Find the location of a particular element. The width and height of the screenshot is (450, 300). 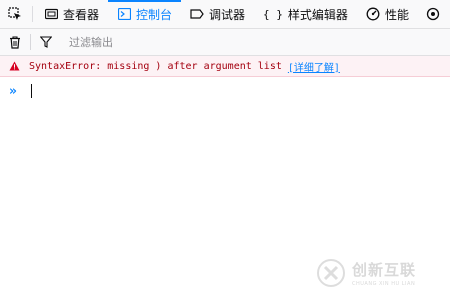

tab-performance: 性能 is located at coordinates (387, 14).